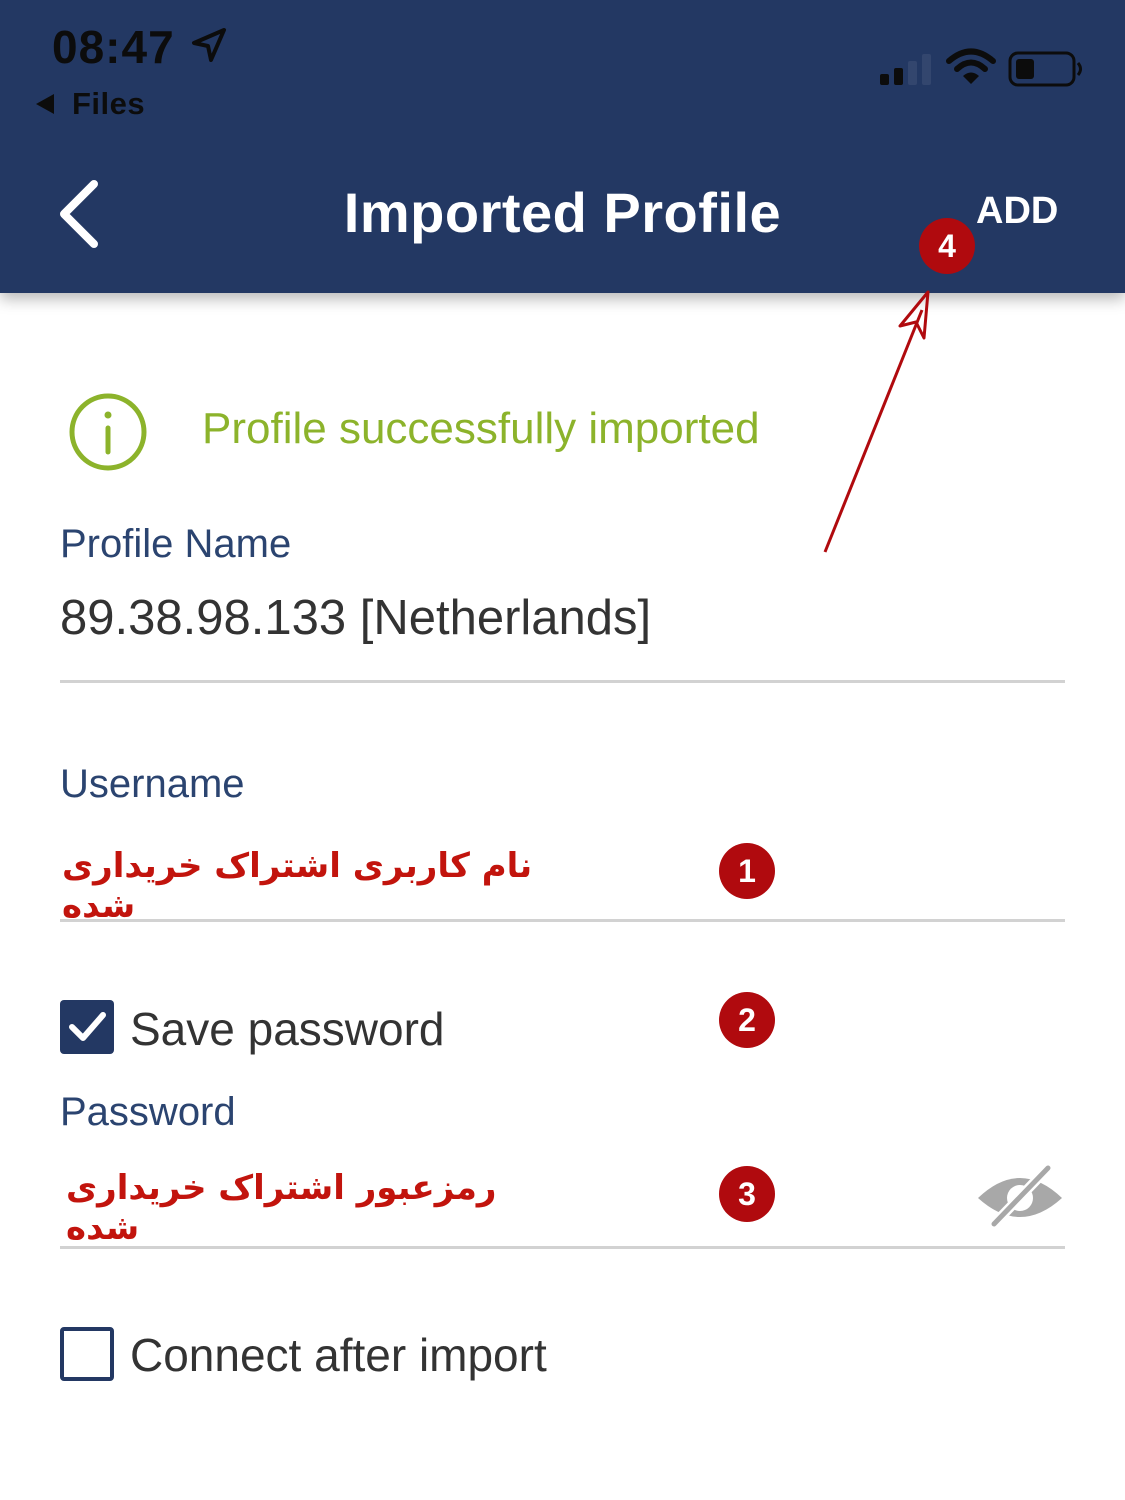 The height and width of the screenshot is (1500, 1125). I want to click on status-time: 08:47, so click(113, 47).